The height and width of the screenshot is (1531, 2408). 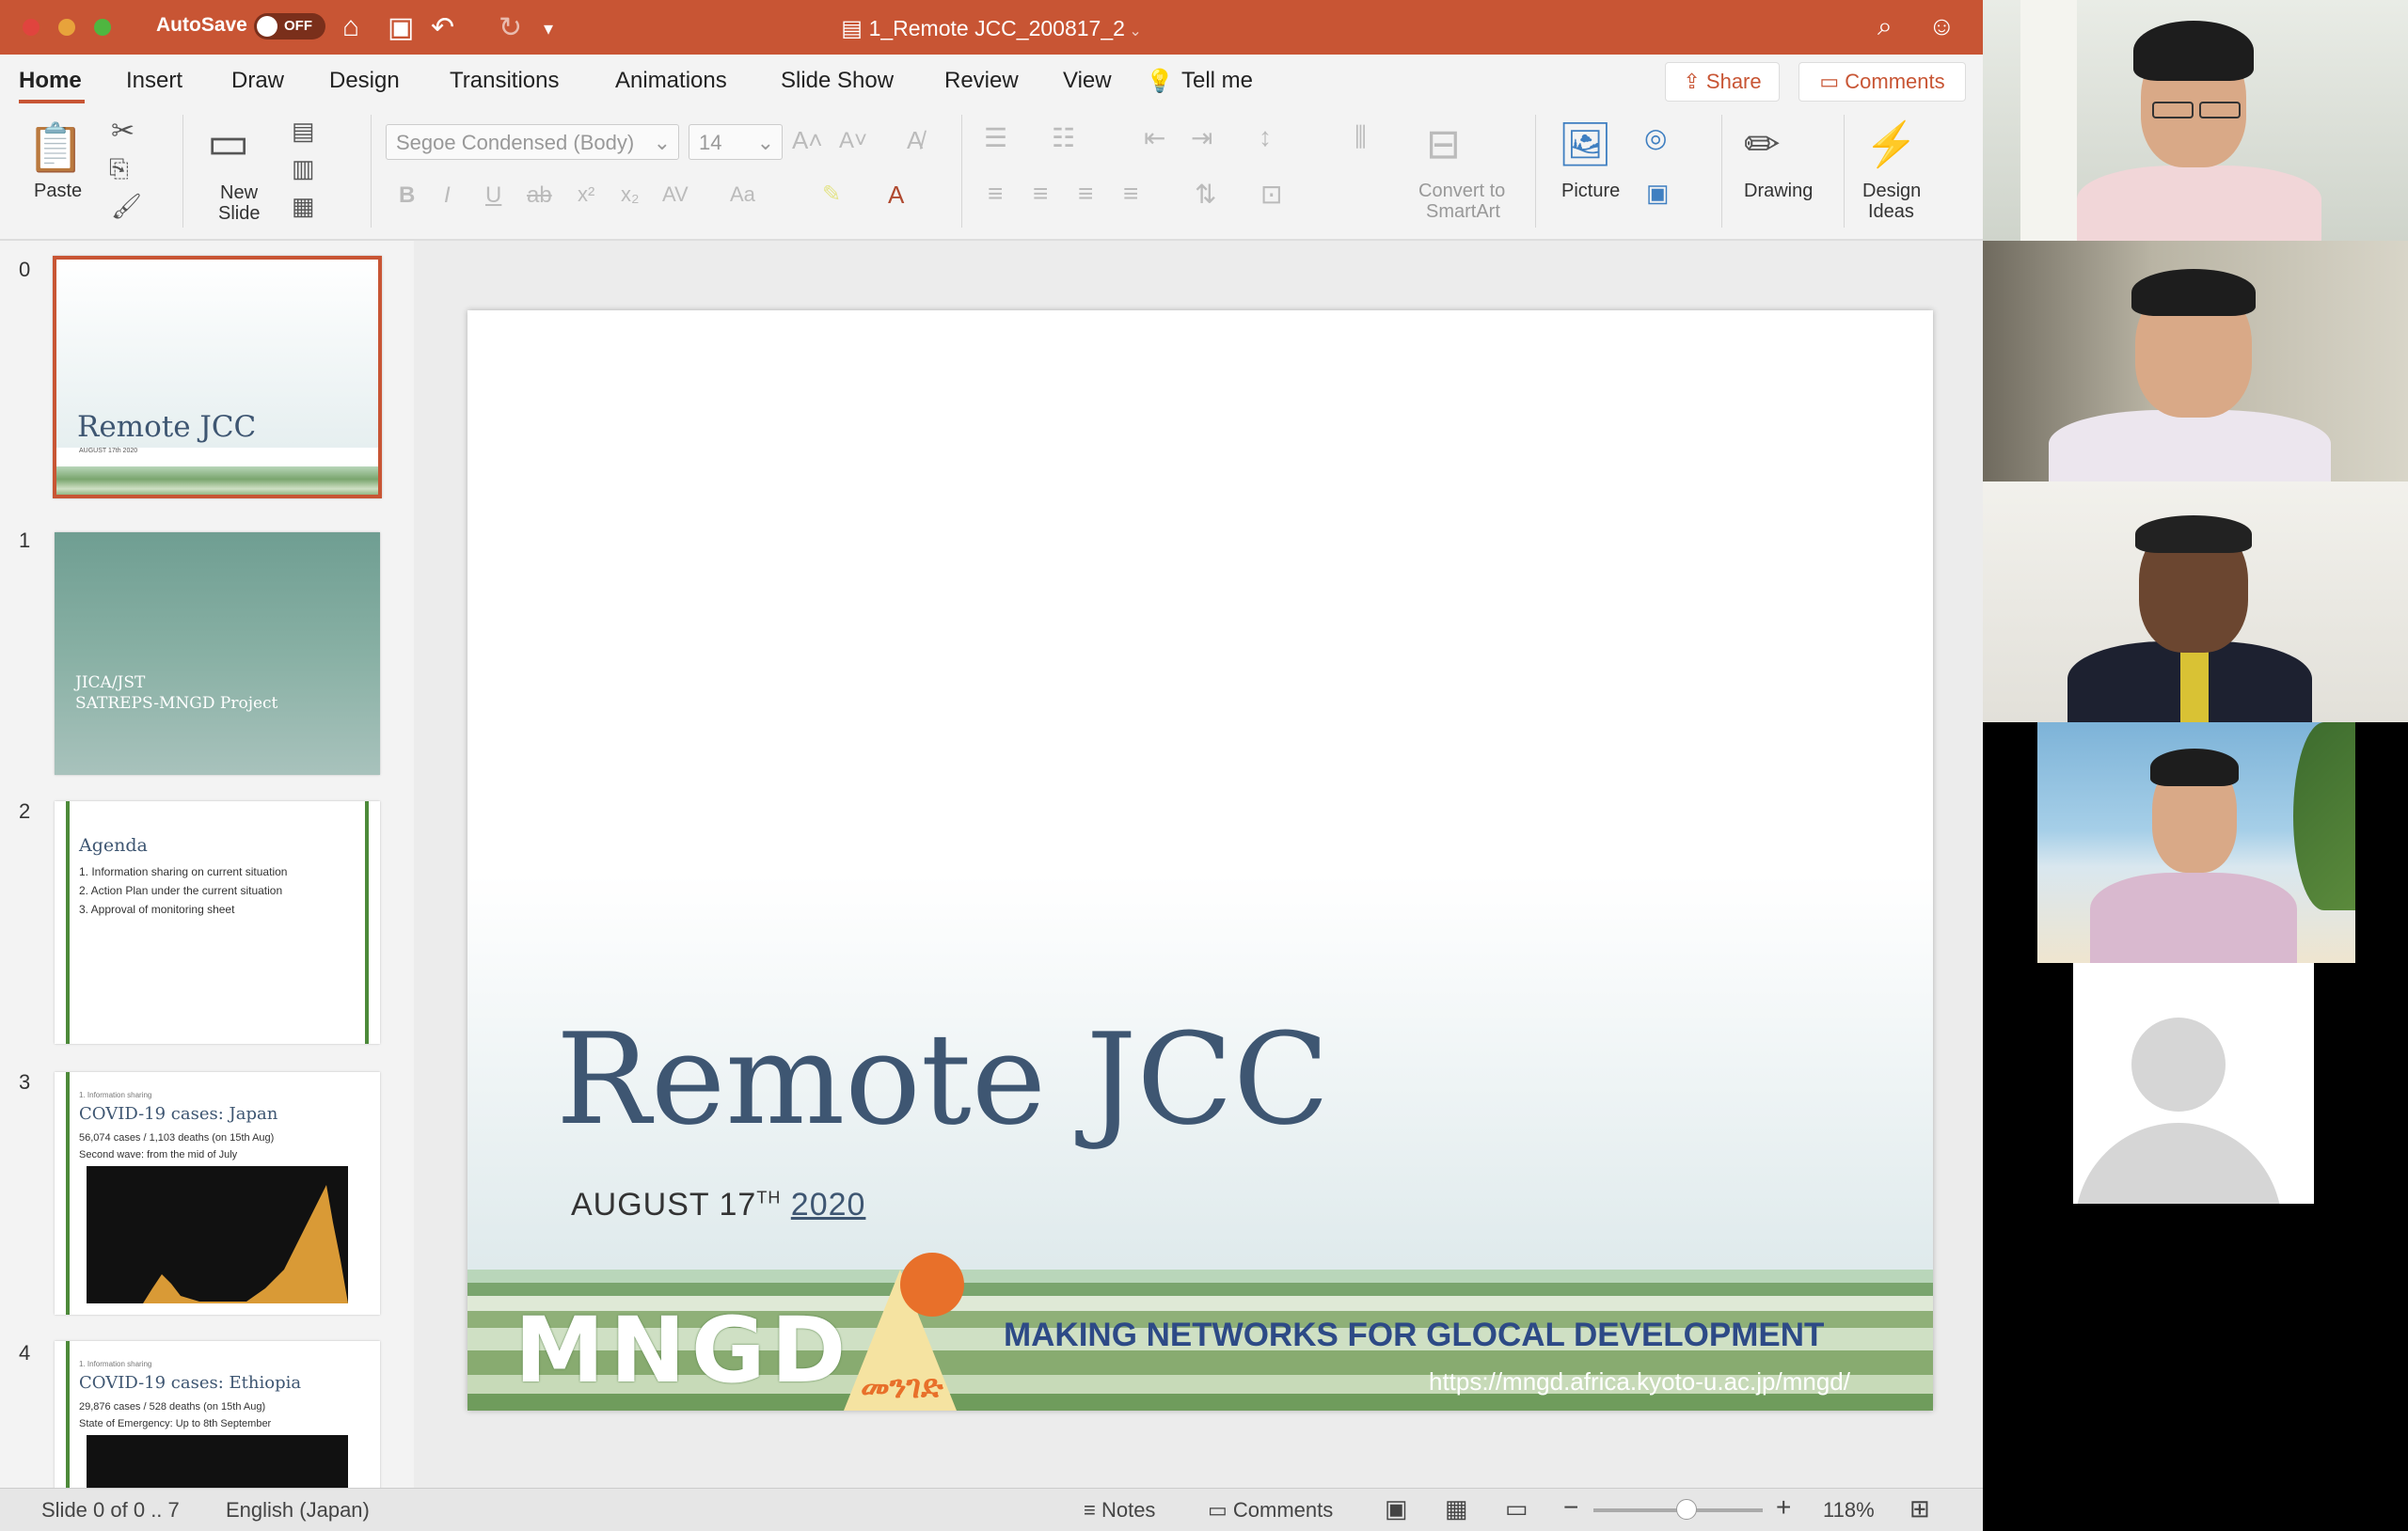 What do you see at coordinates (1571, 1507) in the screenshot?
I see `zoom-out-icon: −` at bounding box center [1571, 1507].